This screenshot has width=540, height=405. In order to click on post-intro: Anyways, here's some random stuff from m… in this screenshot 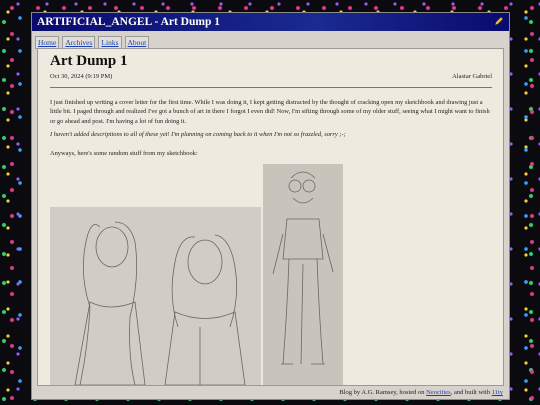, I will do `click(124, 153)`.